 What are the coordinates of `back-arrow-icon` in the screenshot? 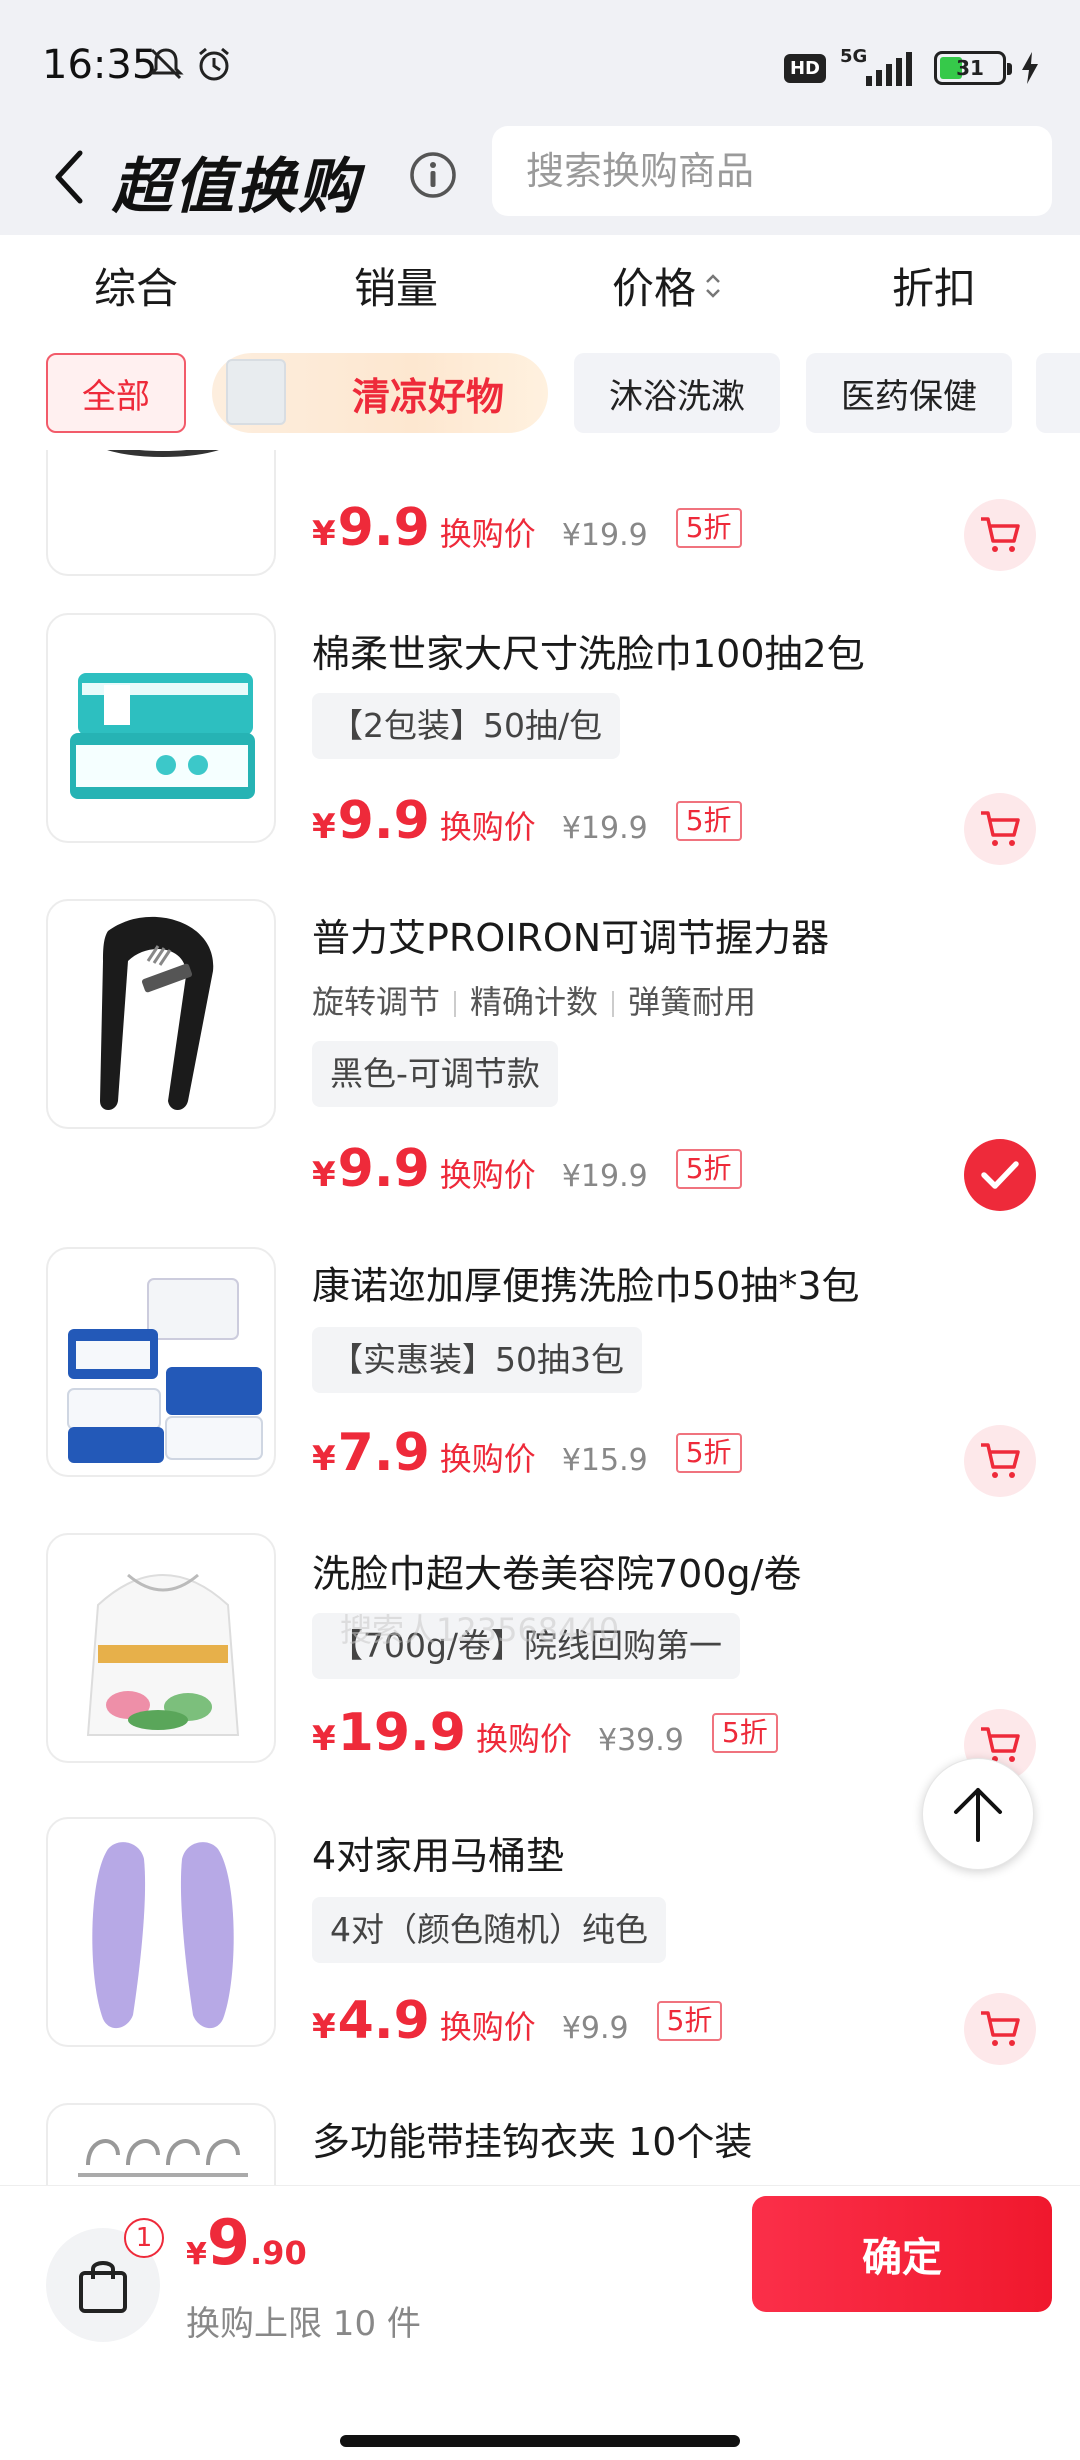 It's located at (69, 177).